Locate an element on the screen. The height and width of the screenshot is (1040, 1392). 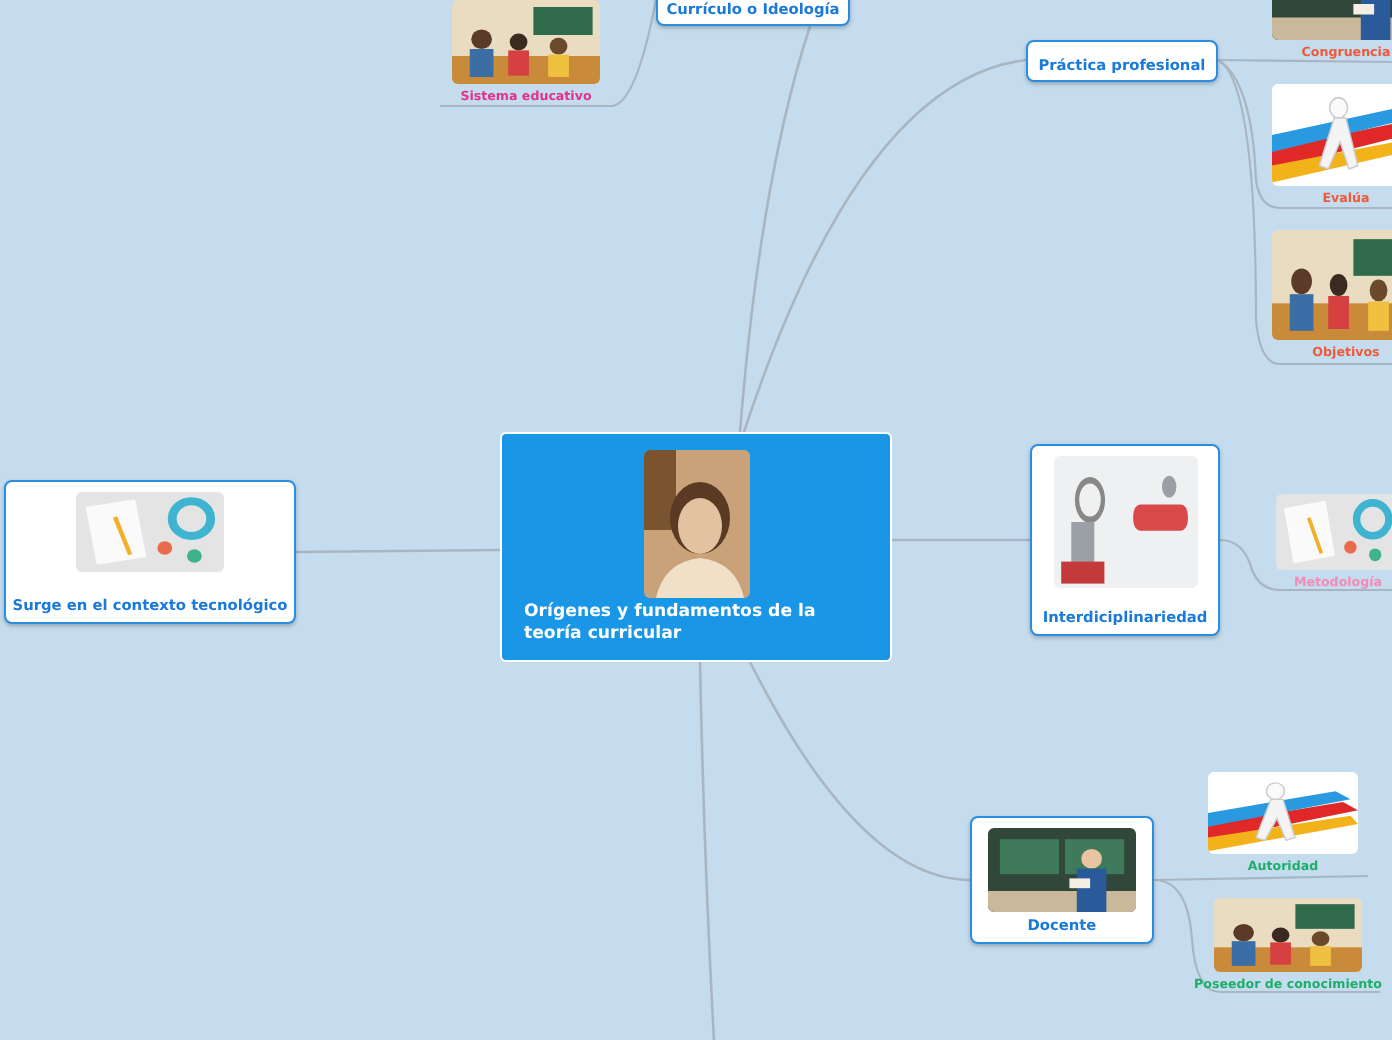
central-topic-title: Orígenes y fundamentos de la teoría curricular is located at coordinates (670, 624).